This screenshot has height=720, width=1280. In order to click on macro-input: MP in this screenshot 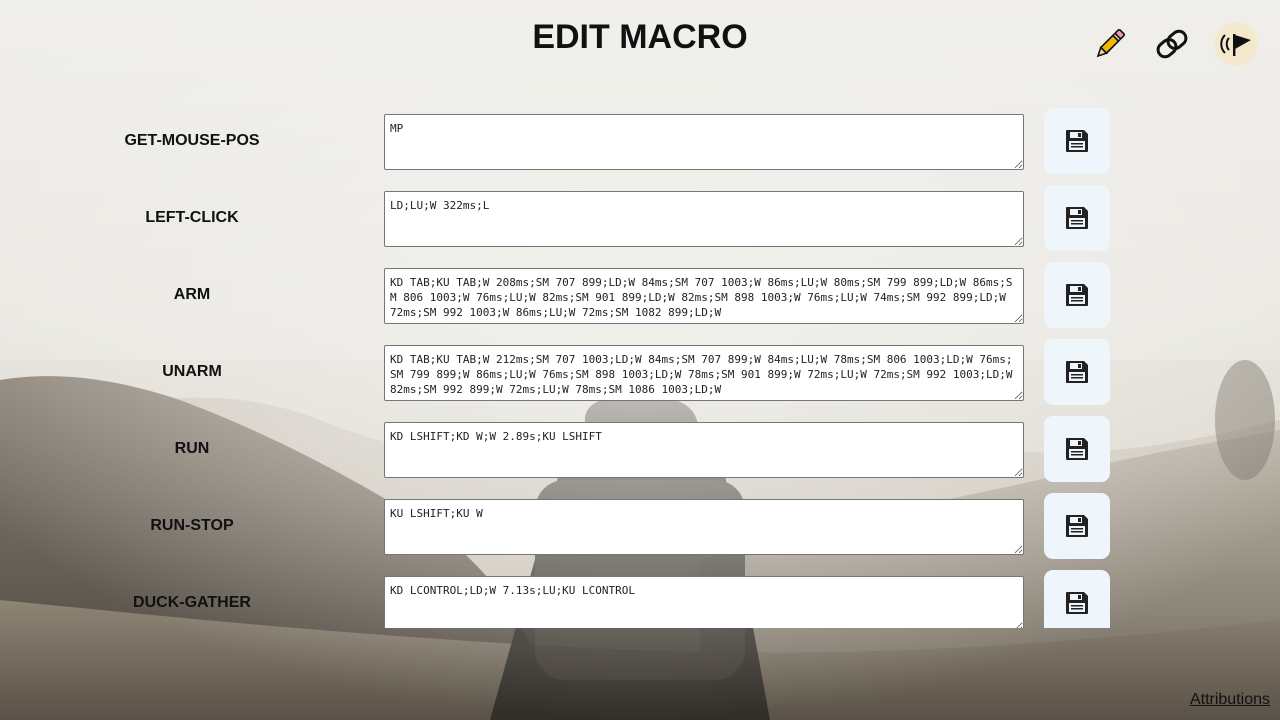, I will do `click(704, 142)`.